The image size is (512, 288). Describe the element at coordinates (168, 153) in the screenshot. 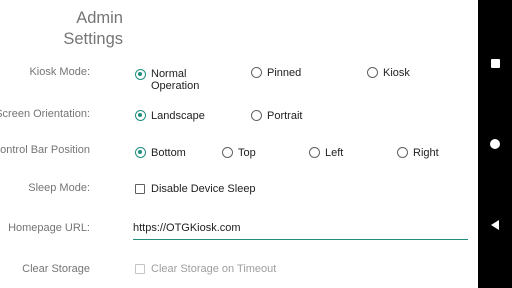

I see `control-bar-bottom-label: Bottom` at that location.